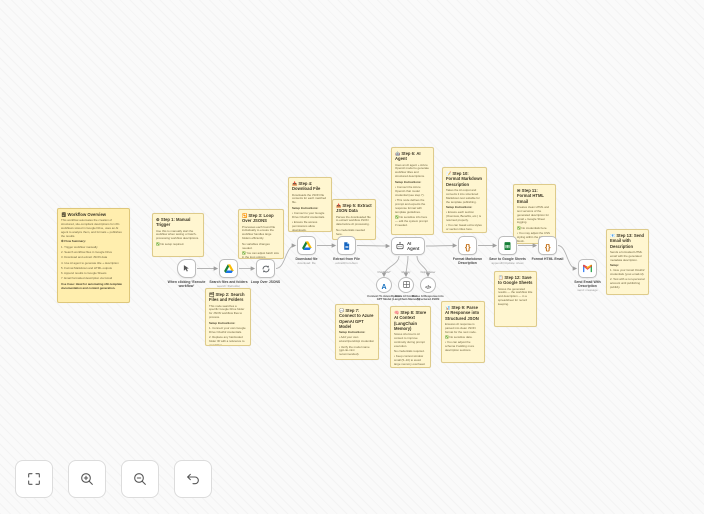 This screenshot has height=514, width=704. I want to click on node-label: Send Email With Description send: message, so click(588, 286).